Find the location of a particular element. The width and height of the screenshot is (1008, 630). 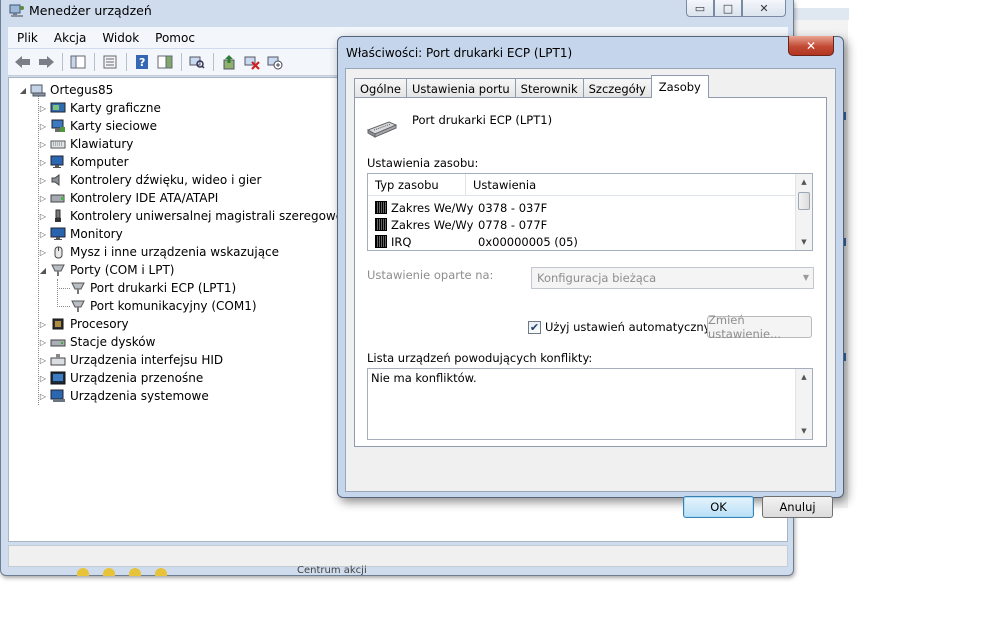

update-driver-icon is located at coordinates (229, 62).